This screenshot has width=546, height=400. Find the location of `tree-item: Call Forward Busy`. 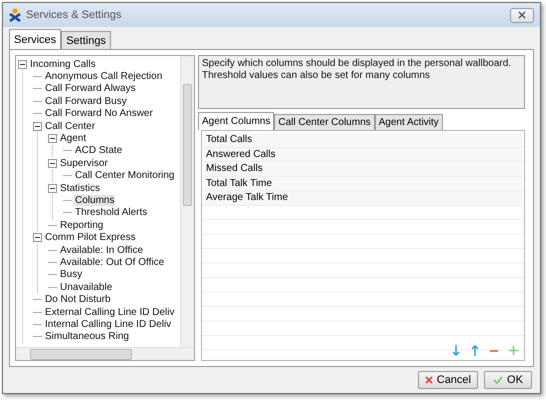

tree-item: Call Forward Busy is located at coordinates (86, 101).